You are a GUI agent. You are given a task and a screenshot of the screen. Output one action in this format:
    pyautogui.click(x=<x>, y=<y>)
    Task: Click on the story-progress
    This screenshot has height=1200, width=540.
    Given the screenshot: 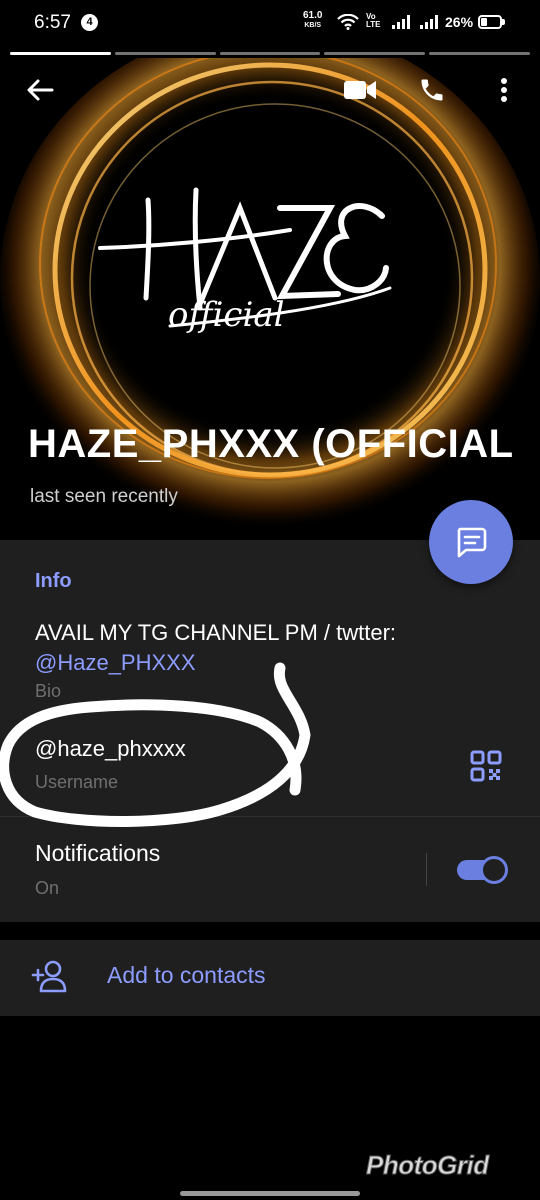 What is the action you would take?
    pyautogui.click(x=270, y=53)
    